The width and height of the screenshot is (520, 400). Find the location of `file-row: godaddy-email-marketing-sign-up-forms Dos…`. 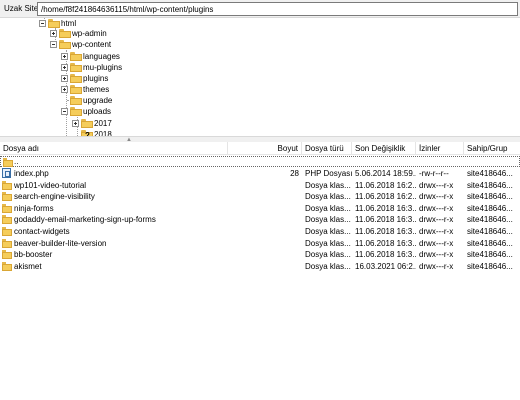

file-row: godaddy-email-marketing-sign-up-forms Dos… is located at coordinates (260, 219).